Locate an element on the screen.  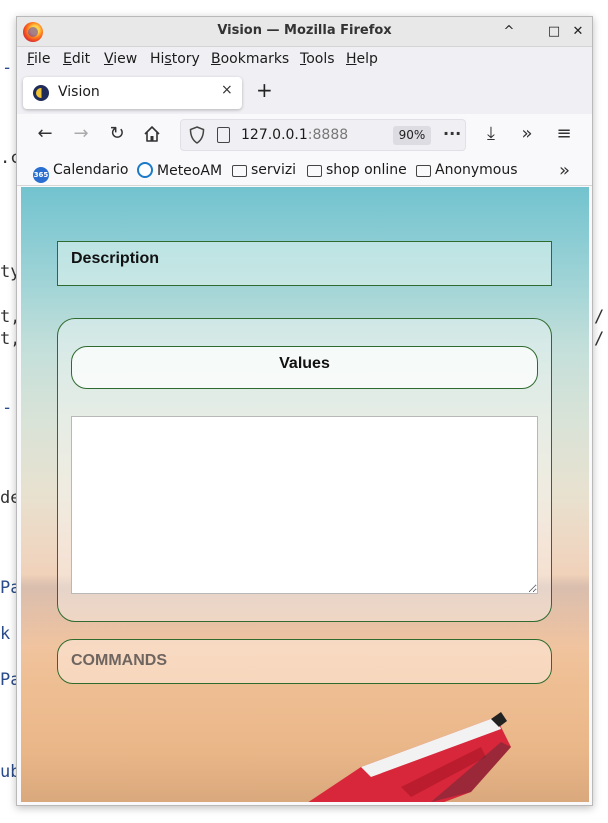
new-tab-button: + is located at coordinates (264, 90).